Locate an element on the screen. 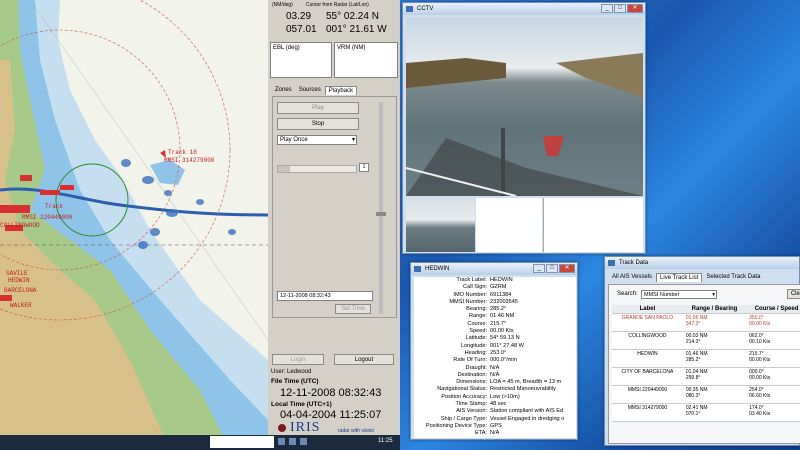 The width and height of the screenshot is (800, 450). vessel-info-label: Dimensions: is located at coordinates (471, 382).